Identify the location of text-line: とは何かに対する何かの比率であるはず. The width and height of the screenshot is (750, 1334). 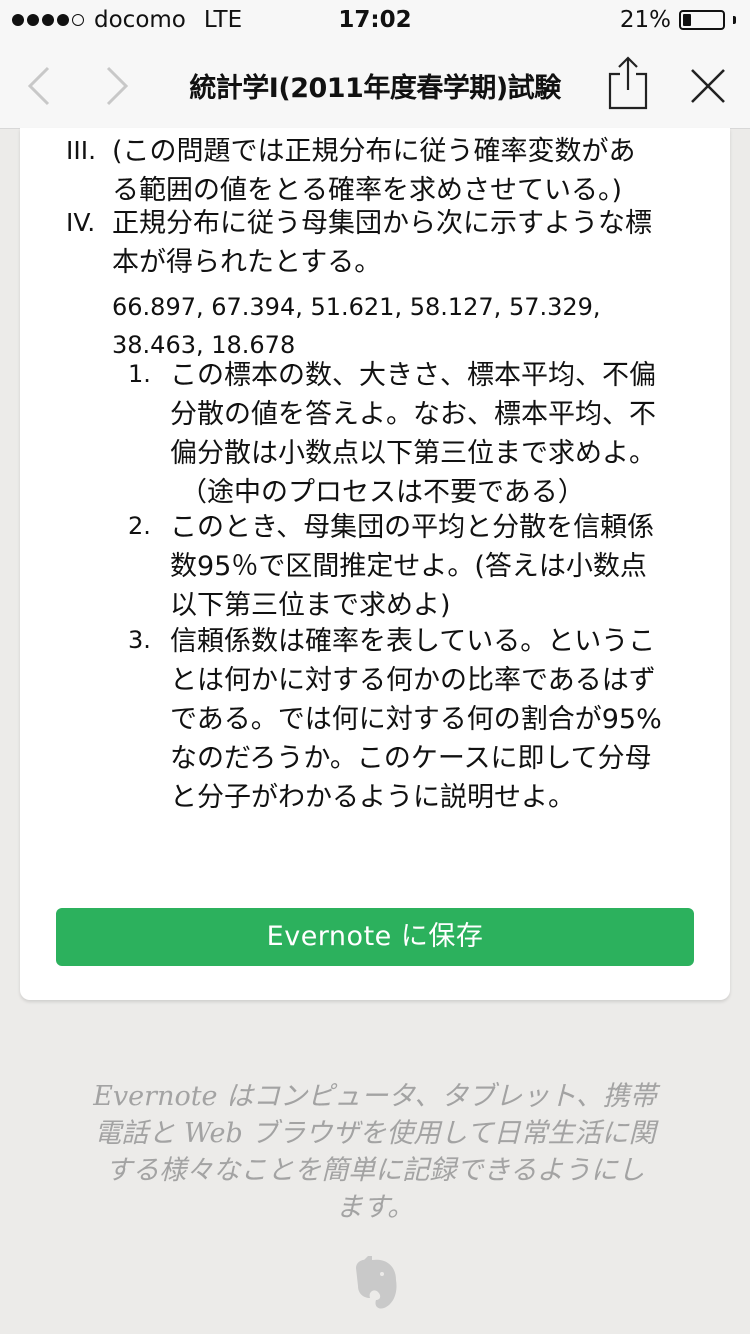
(413, 680).